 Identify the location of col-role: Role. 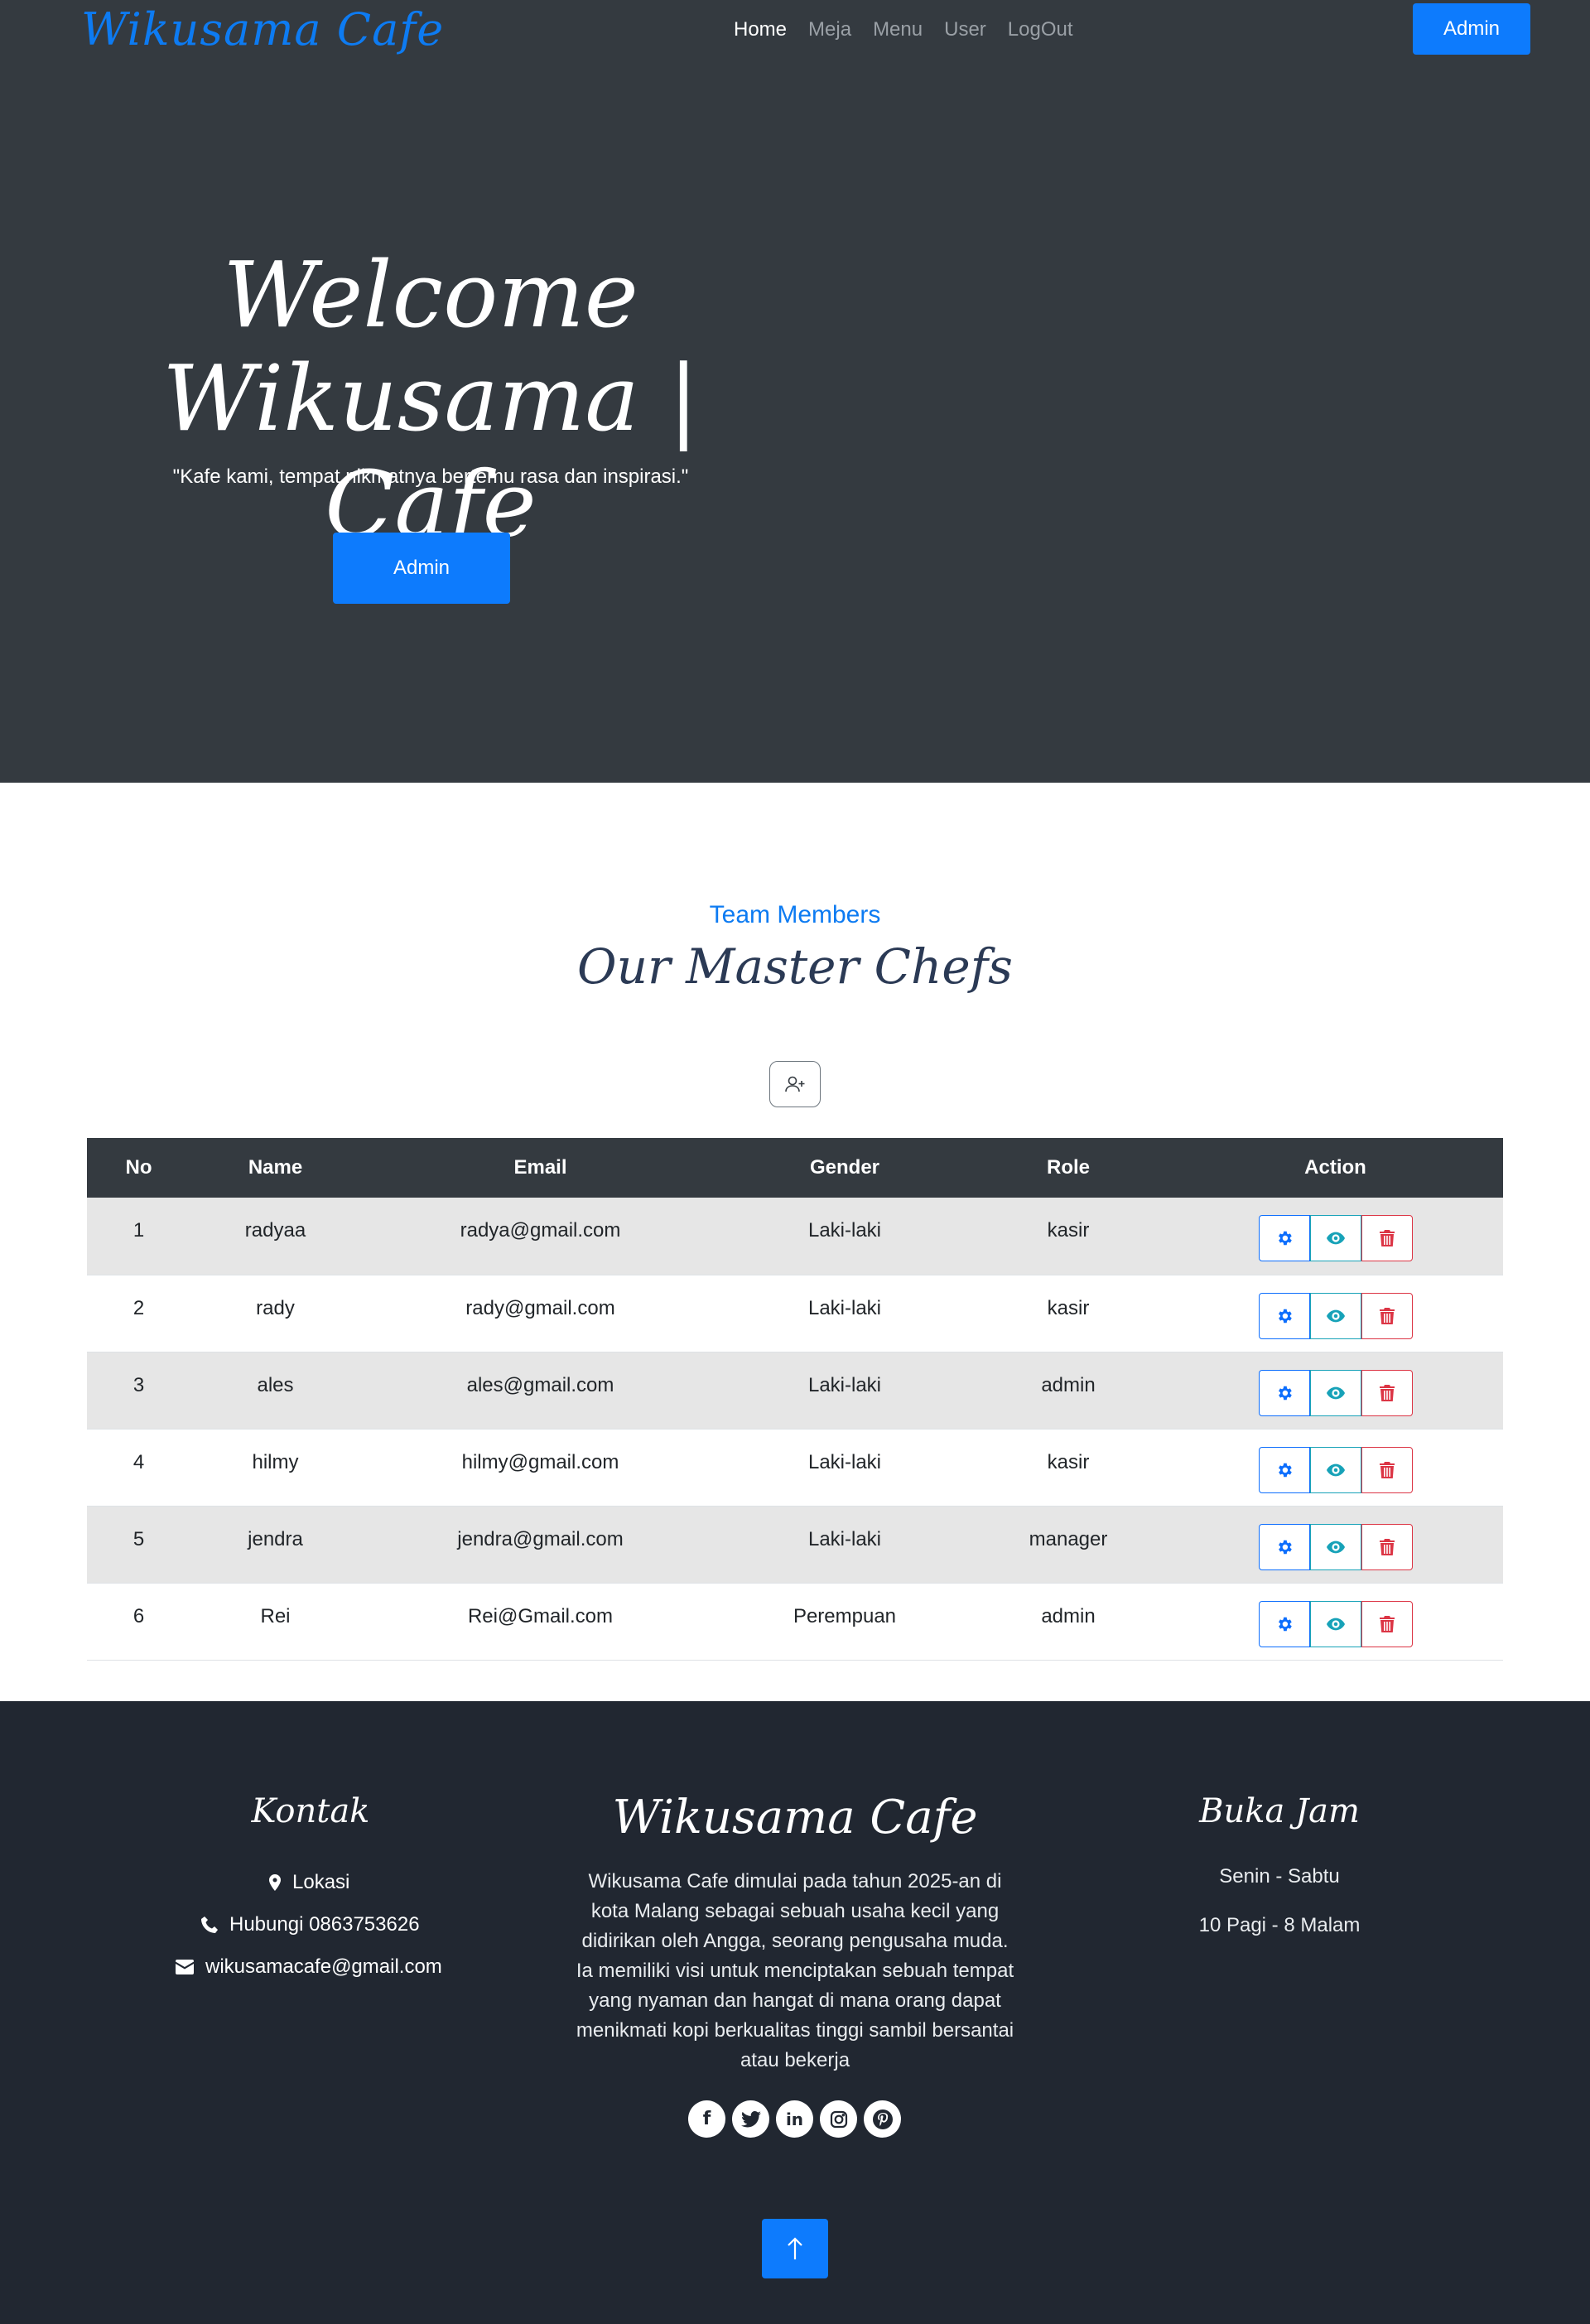
(1068, 1168).